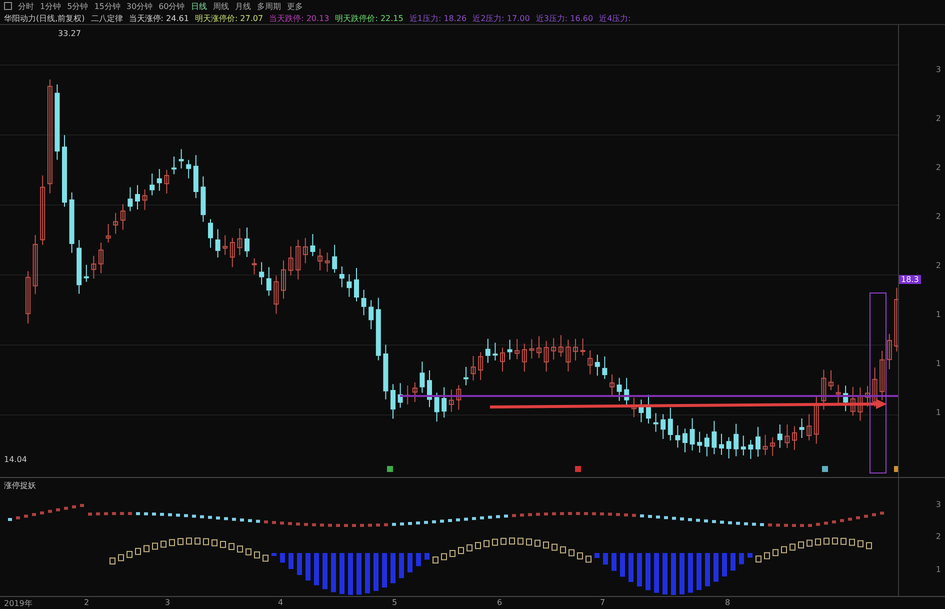  Describe the element at coordinates (229, 18) in the screenshot. I see `indicator-value: 明天涨停价: 27.07` at that location.